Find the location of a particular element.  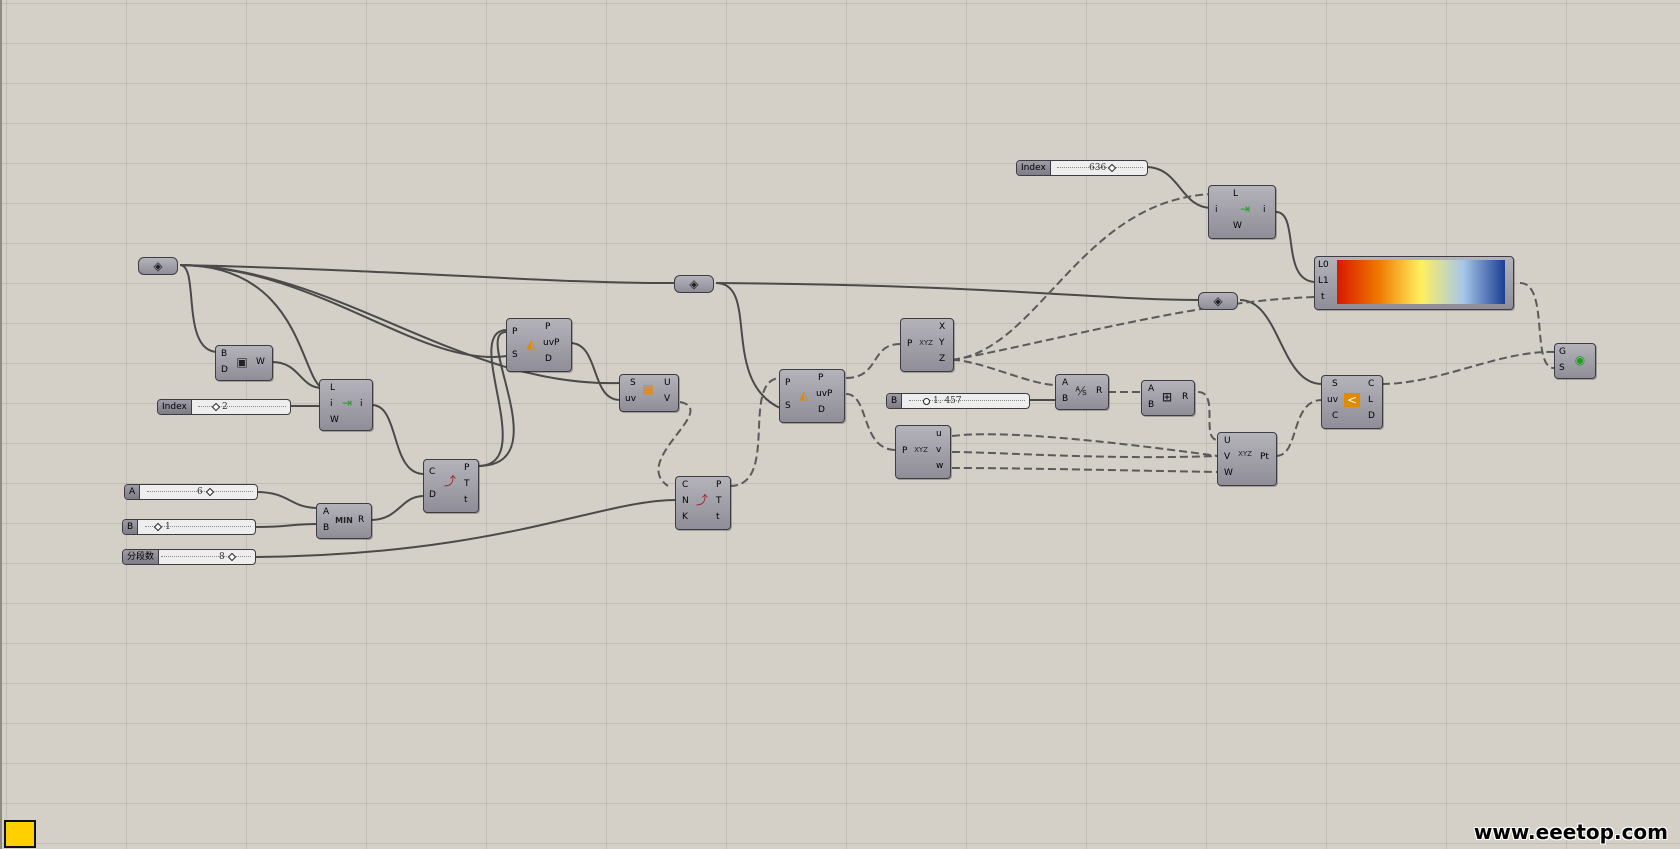

input-port-label: L0 is located at coordinates (1323, 265).